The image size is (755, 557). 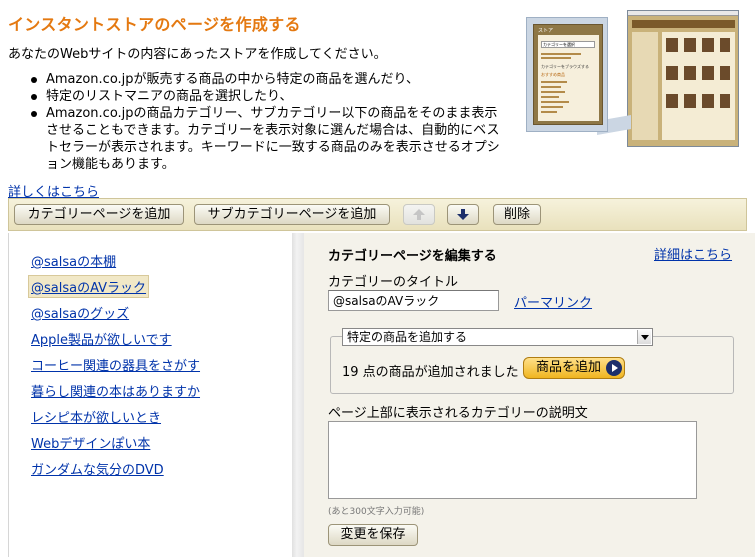 I want to click on add-type-select: 特定の商品を追加する, so click(x=497, y=337).